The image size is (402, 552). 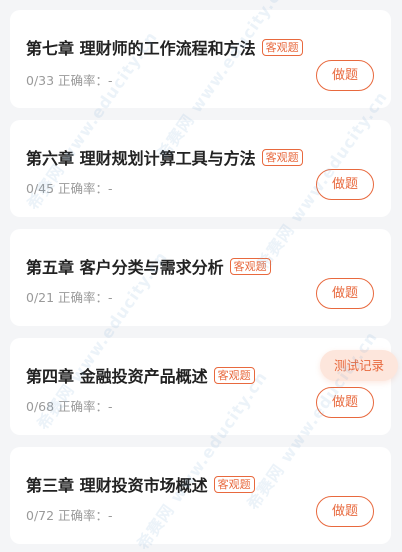 I want to click on chapter-title-text: 第七章 理财师的工作流程和方法, so click(x=141, y=48).